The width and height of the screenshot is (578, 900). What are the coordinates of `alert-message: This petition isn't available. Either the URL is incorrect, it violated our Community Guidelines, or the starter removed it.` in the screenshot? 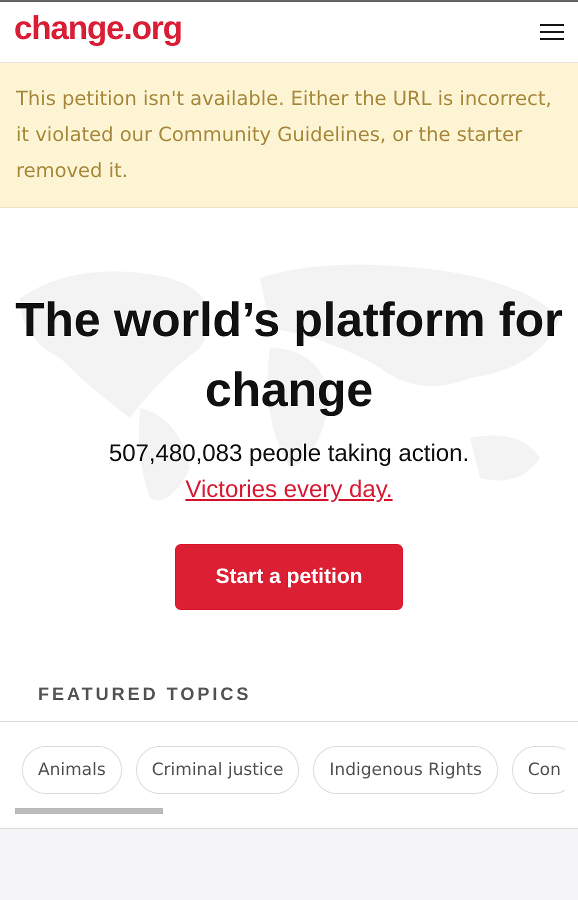 It's located at (284, 135).